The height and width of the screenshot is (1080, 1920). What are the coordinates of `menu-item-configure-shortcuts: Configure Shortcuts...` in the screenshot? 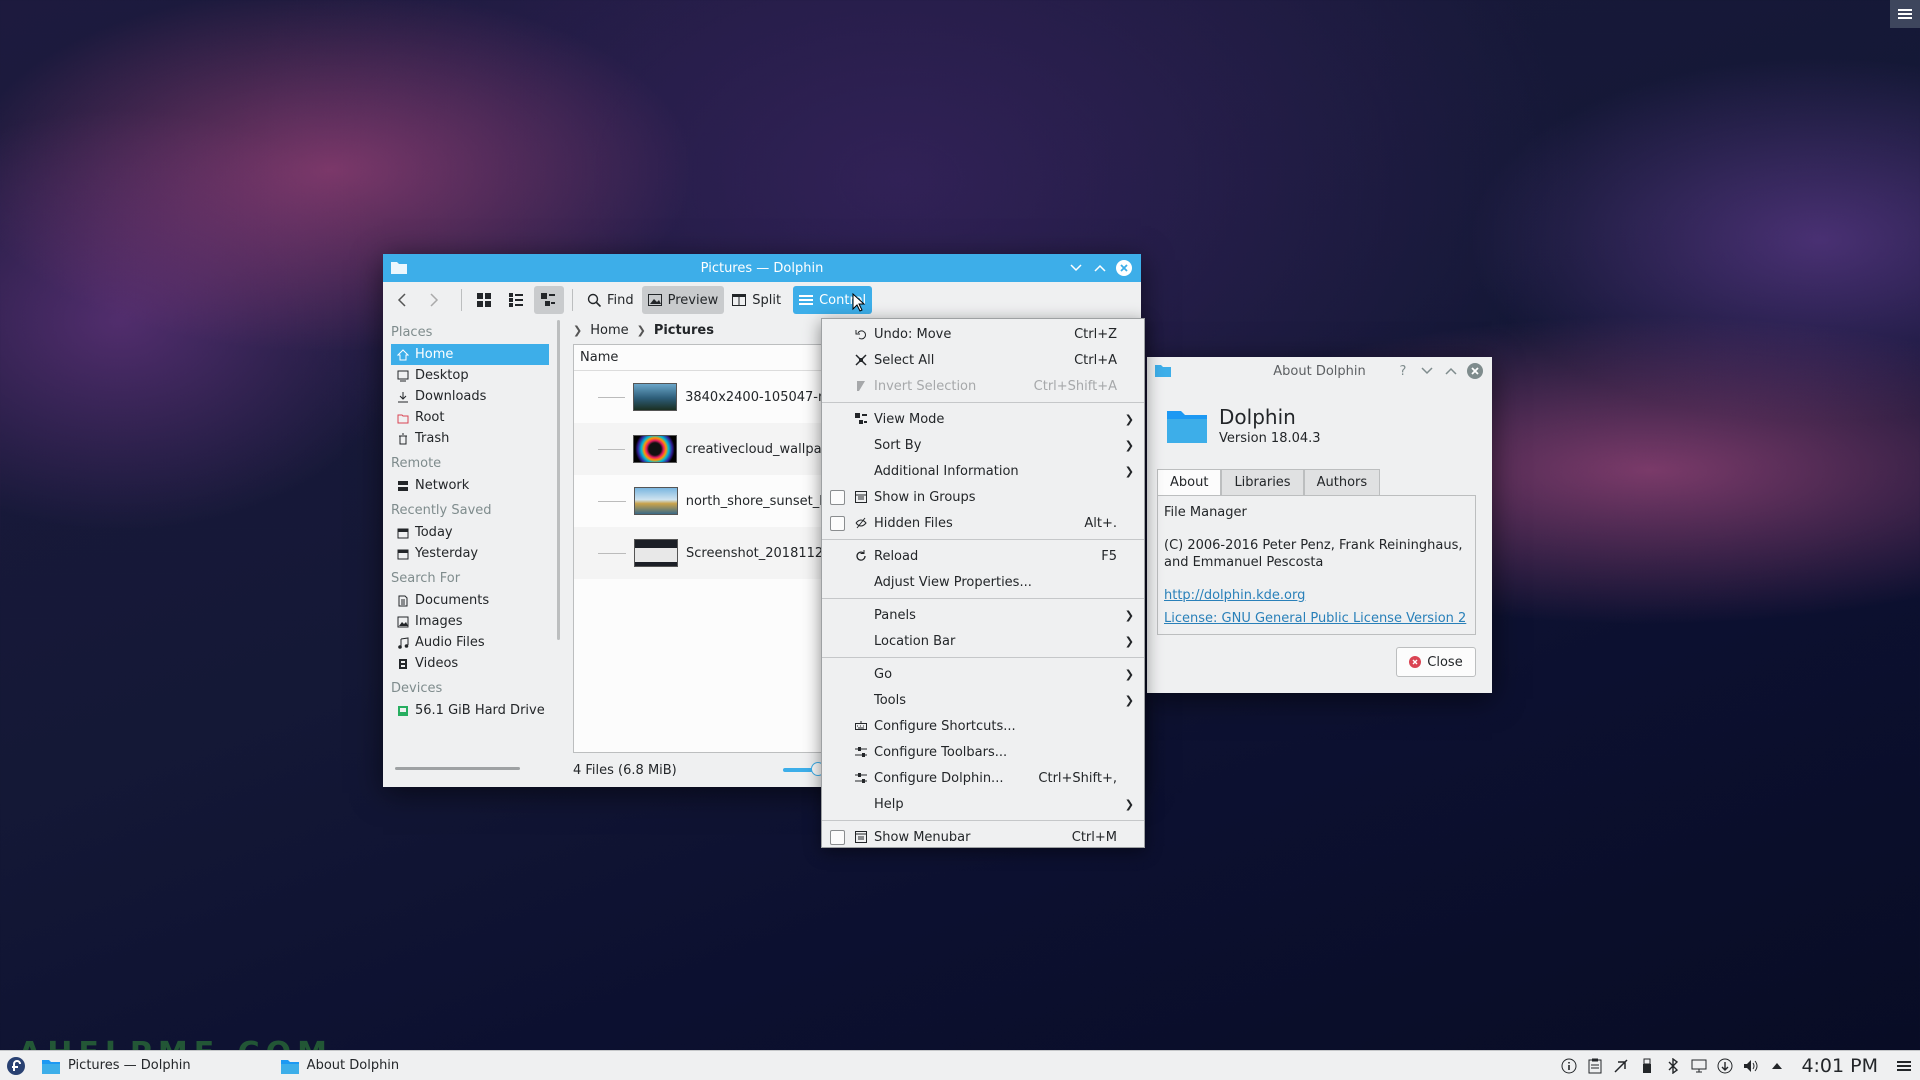 It's located at (983, 726).